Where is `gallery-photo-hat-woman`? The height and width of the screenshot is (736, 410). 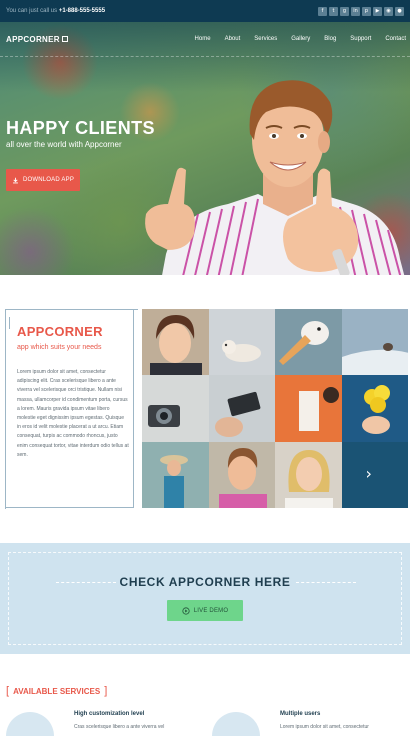 gallery-photo-hat-woman is located at coordinates (175, 474).